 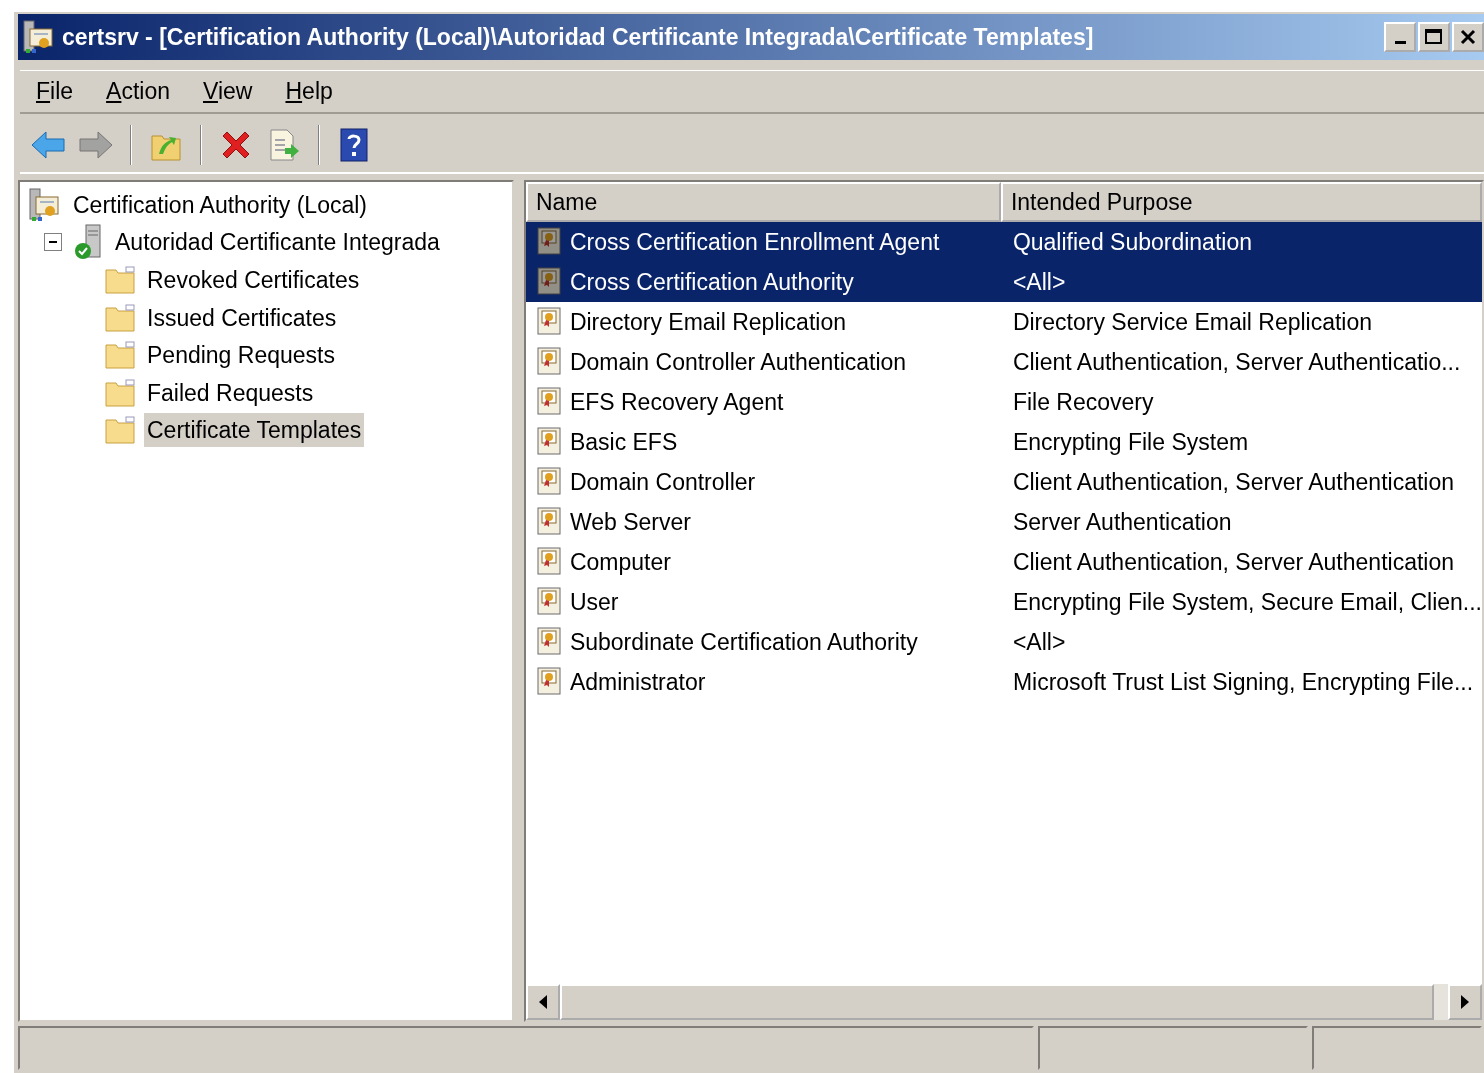 What do you see at coordinates (1003, 442) in the screenshot?
I see `list-row: Basic EFS Encrypting File System` at bounding box center [1003, 442].